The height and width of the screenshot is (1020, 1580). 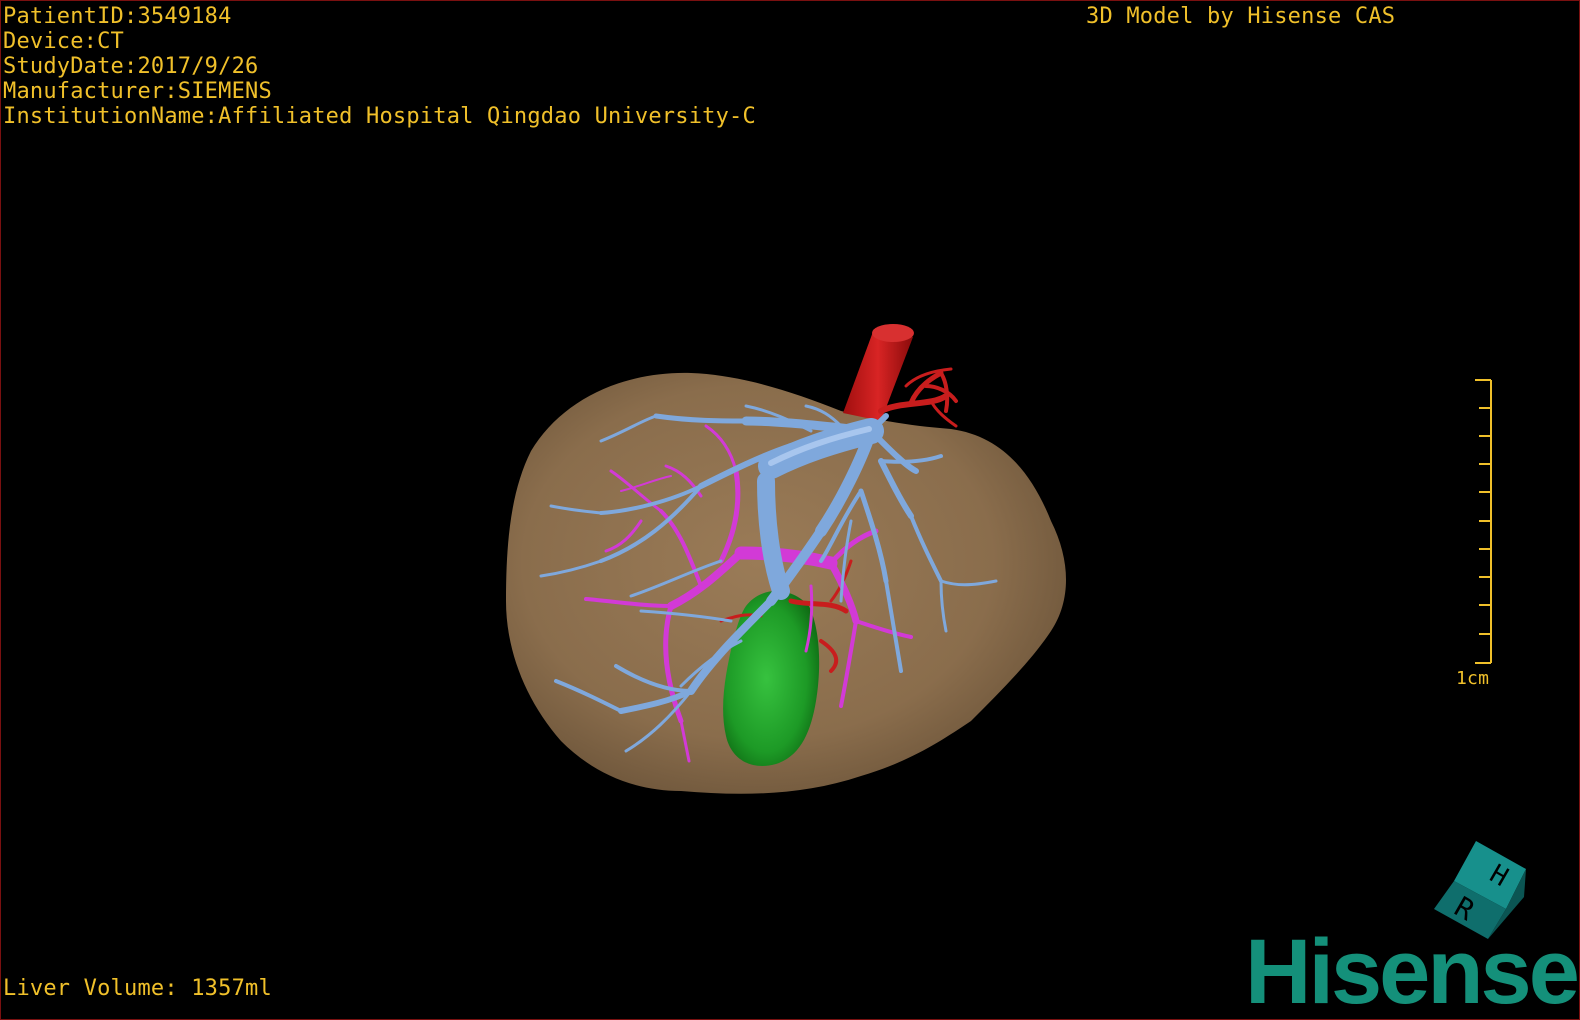 I want to click on ivc-opening, so click(x=893, y=333).